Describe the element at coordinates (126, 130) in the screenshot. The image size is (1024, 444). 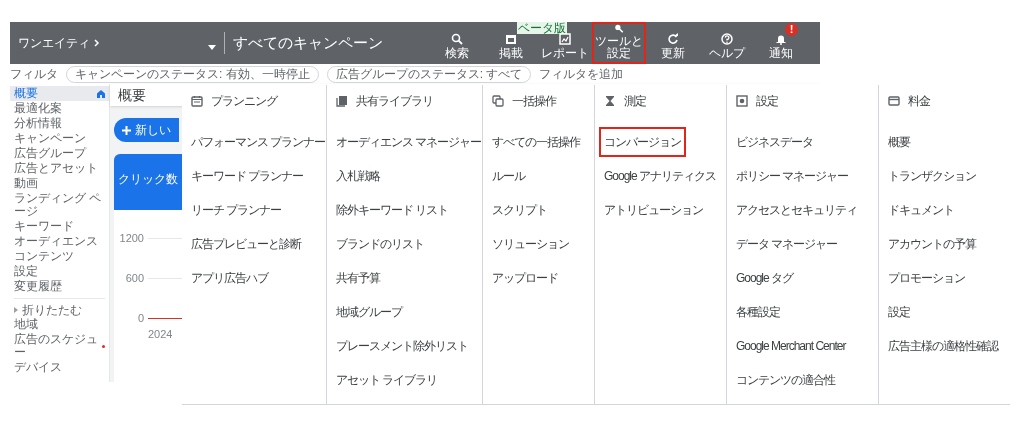
I see `plus-icon` at that location.